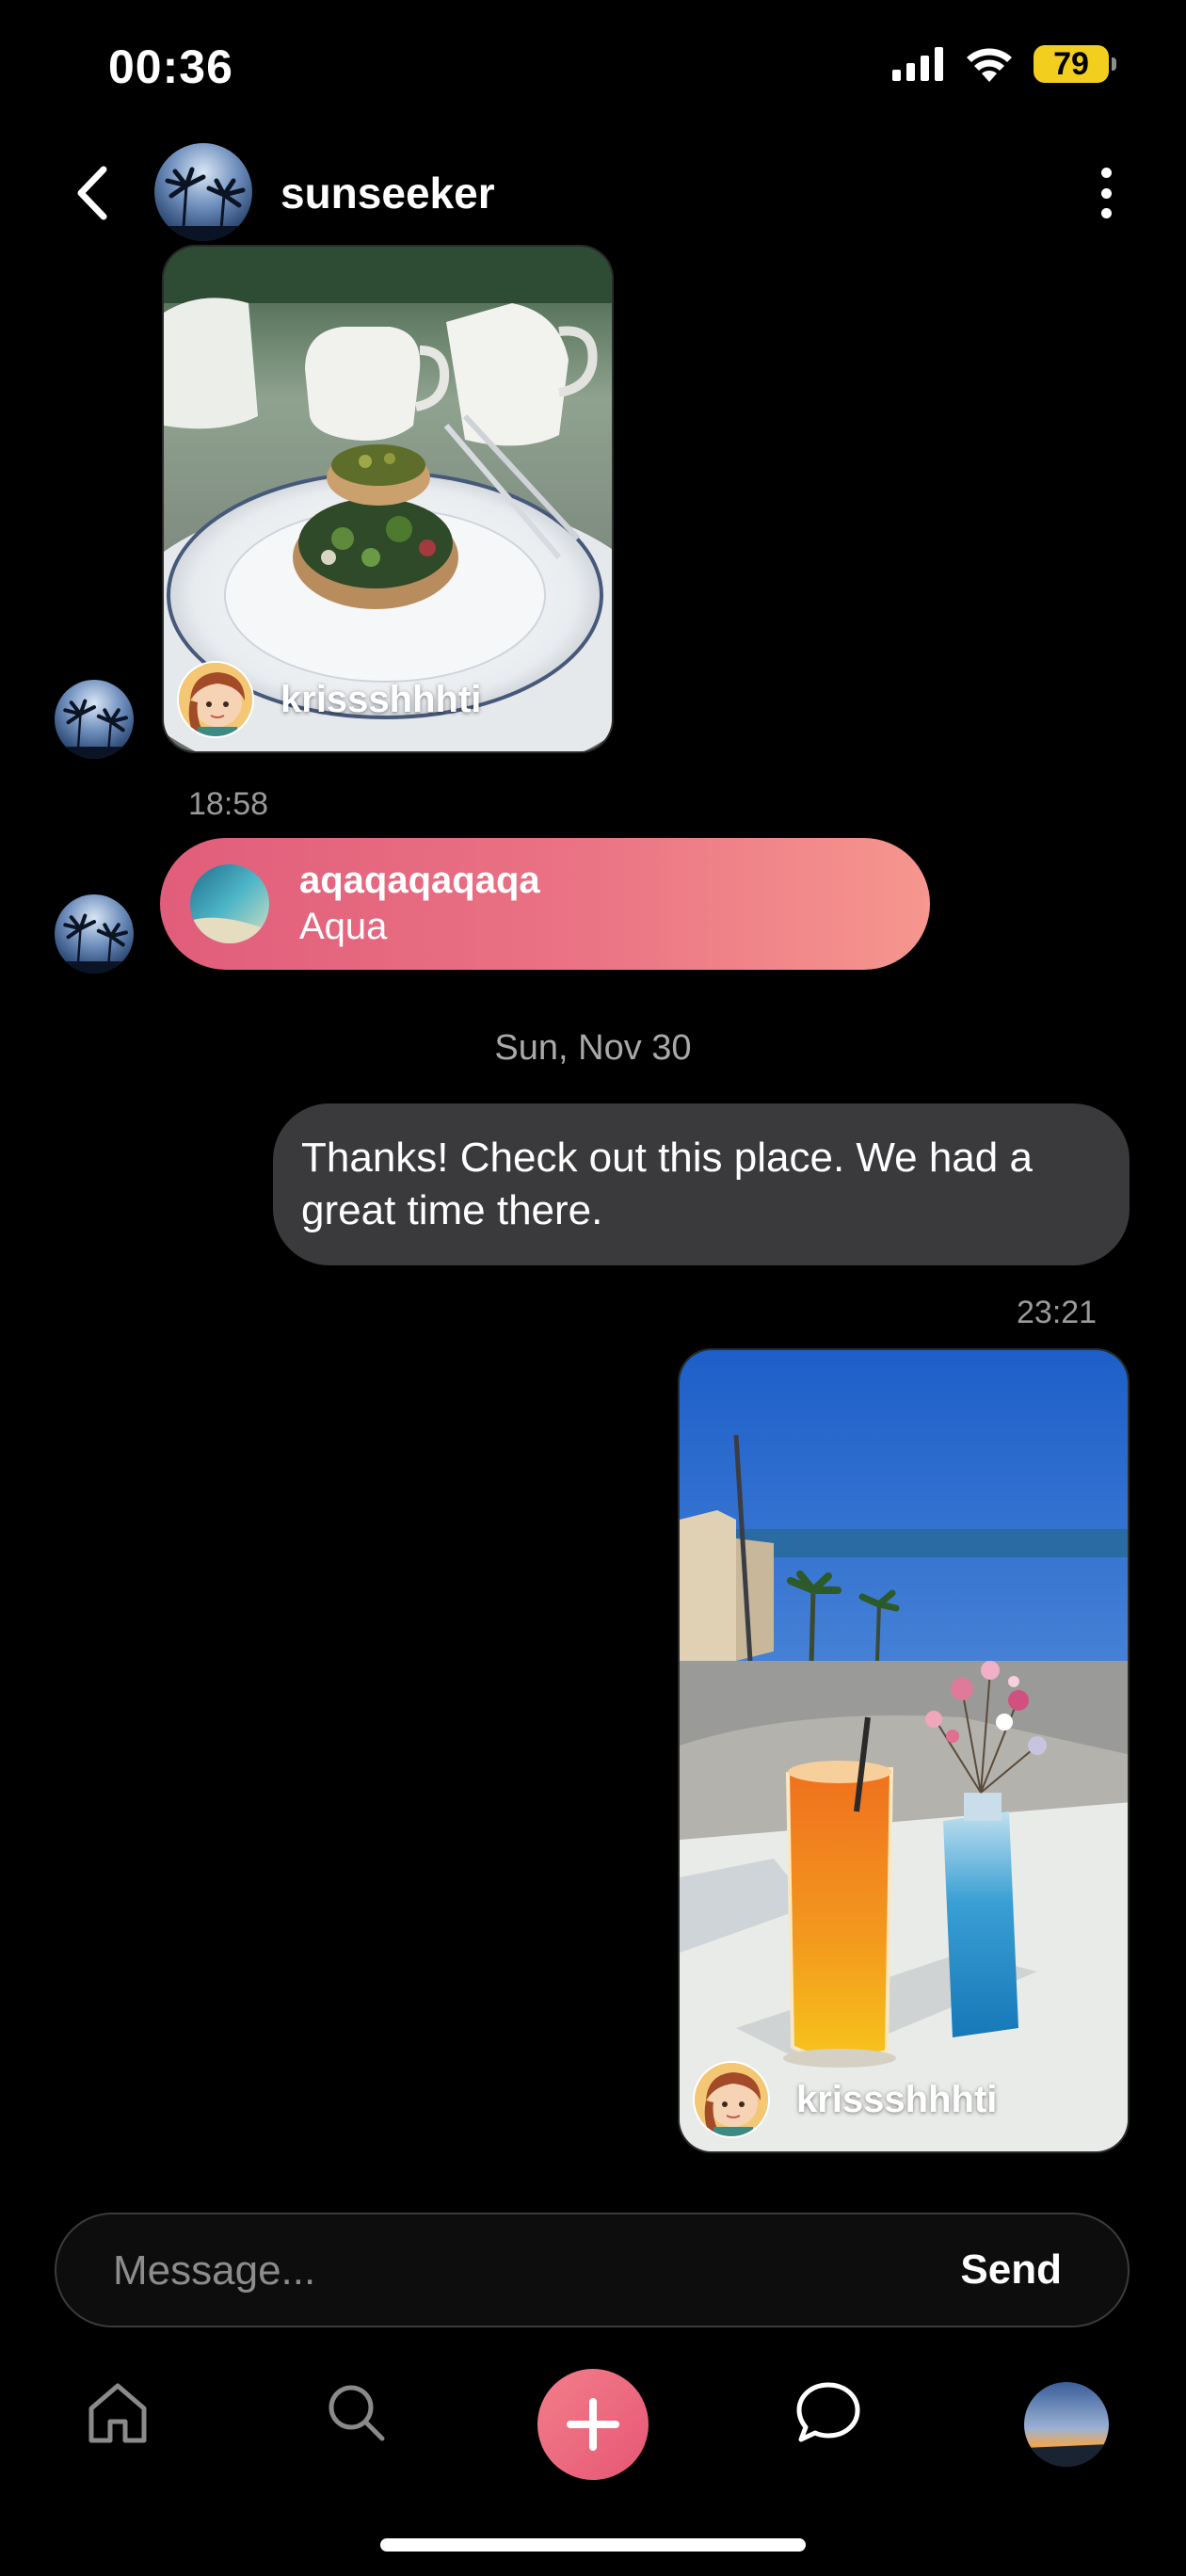 The width and height of the screenshot is (1186, 2576). I want to click on chevron-left-icon, so click(92, 193).